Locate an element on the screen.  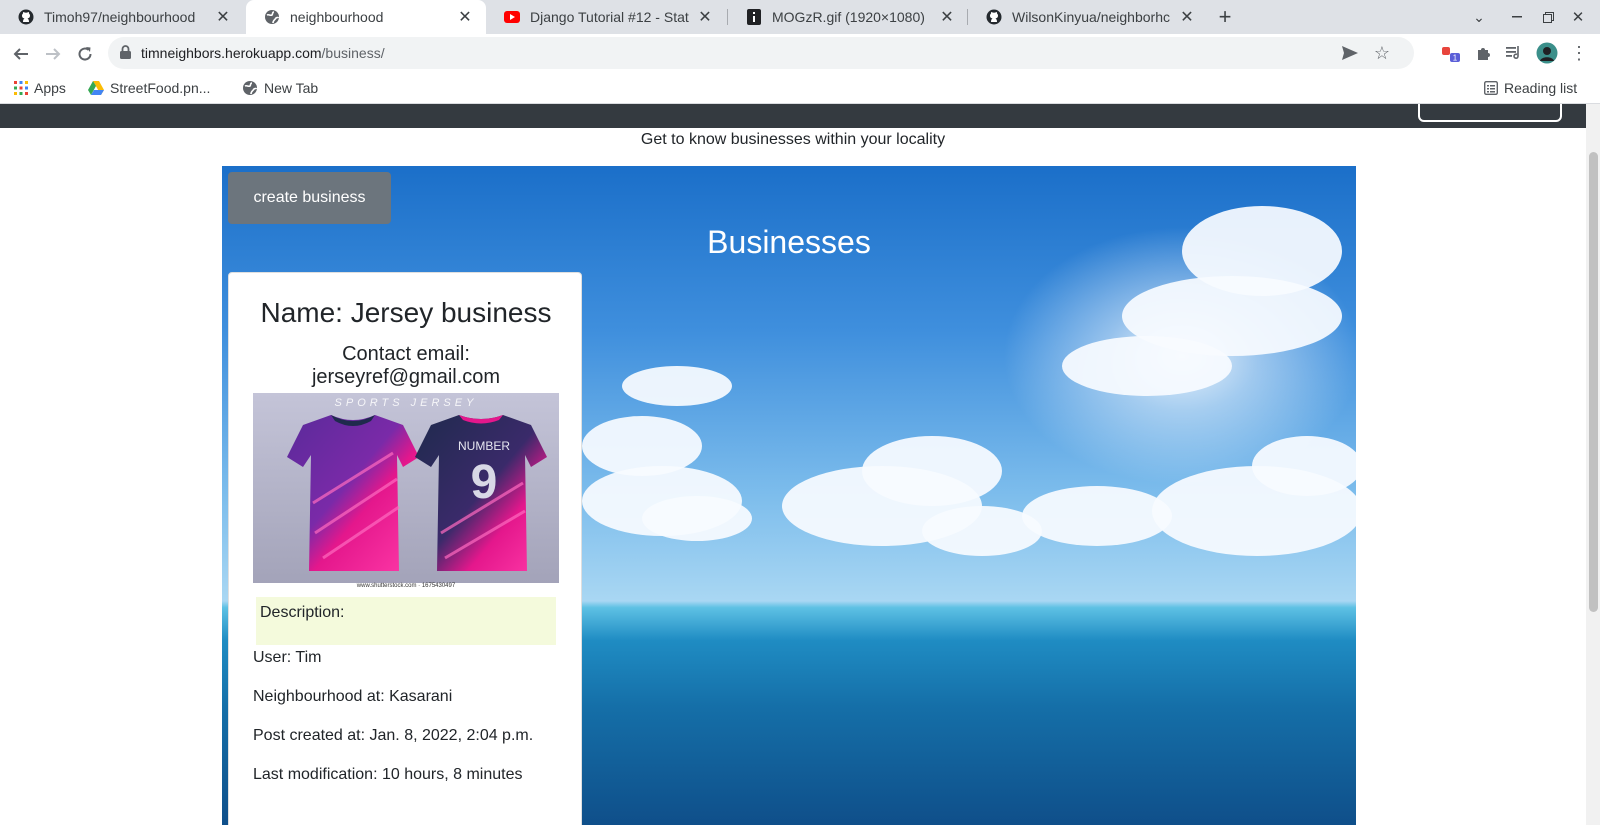
tab-wilsonkinyua-neighborhood: WilsonKinyua/neighborhc ✕ is located at coordinates (1088, 17).